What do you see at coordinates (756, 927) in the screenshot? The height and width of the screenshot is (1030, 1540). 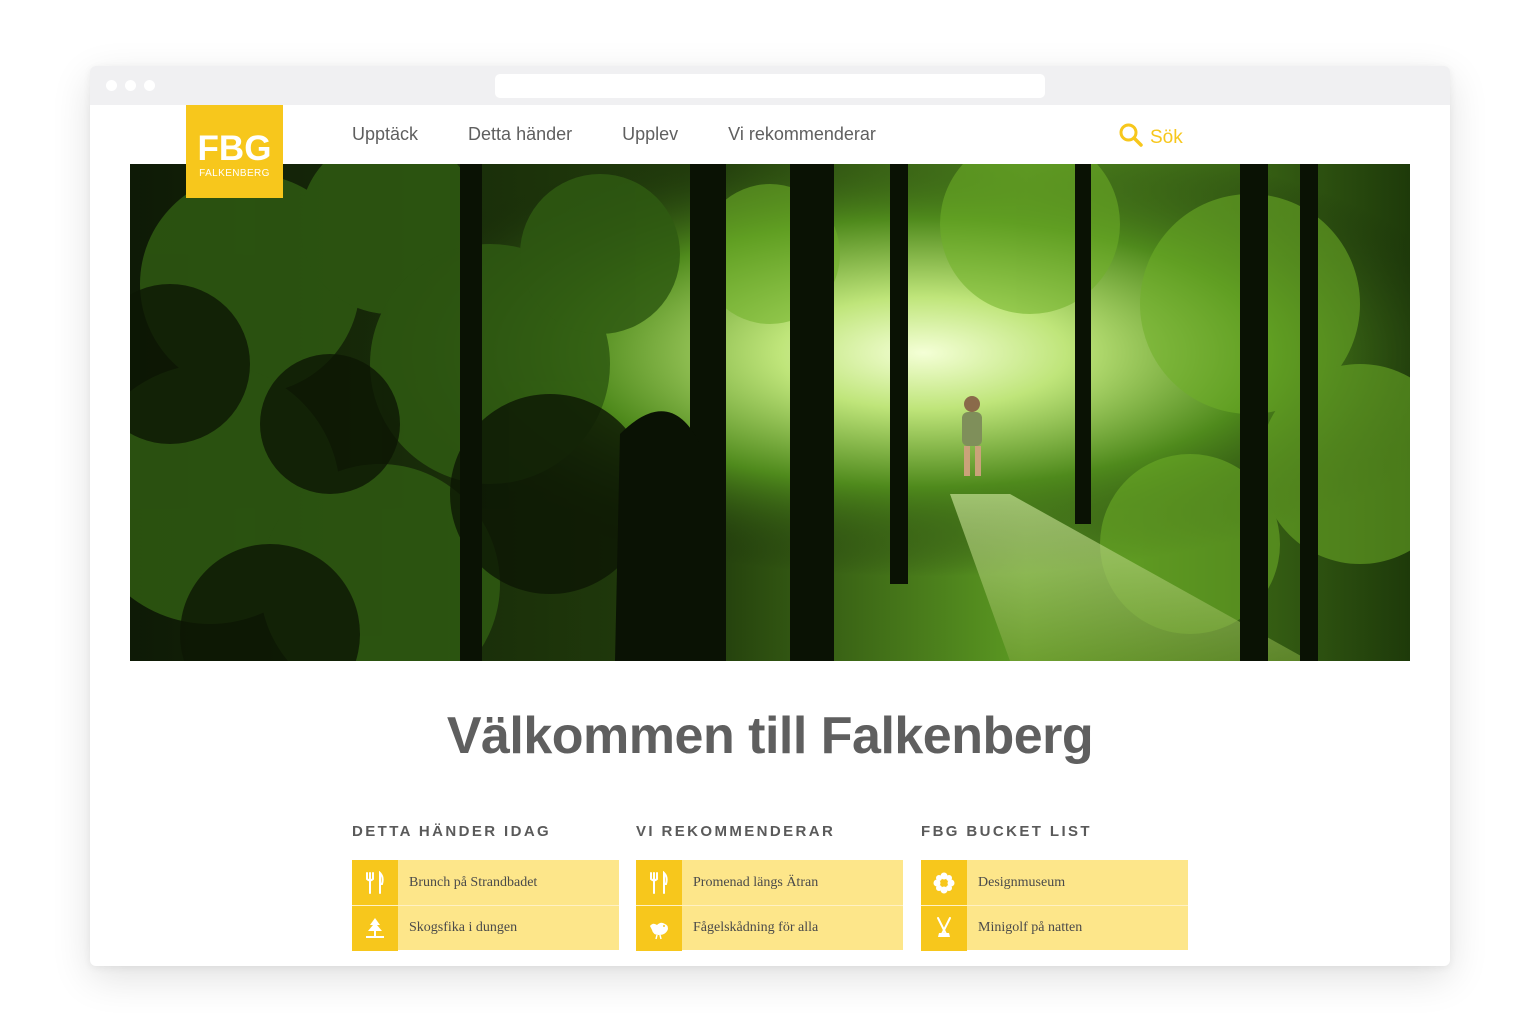 I see `list-item-label: Fågelskådning för alla` at bounding box center [756, 927].